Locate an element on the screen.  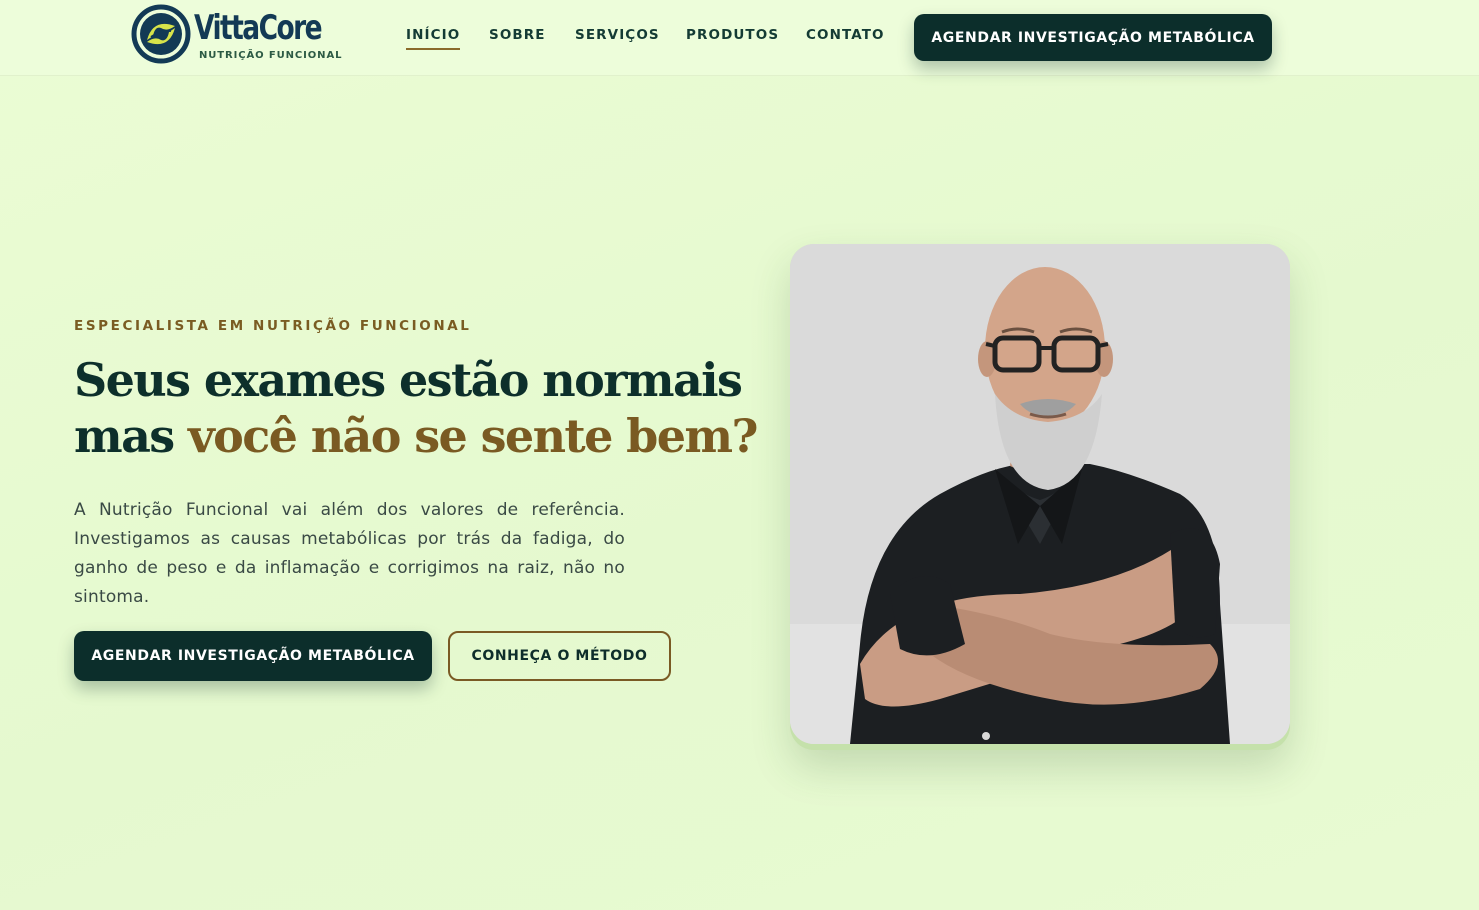
brand-tagline: NUTRIÇÃO FUNCIONAL is located at coordinates (271, 55).